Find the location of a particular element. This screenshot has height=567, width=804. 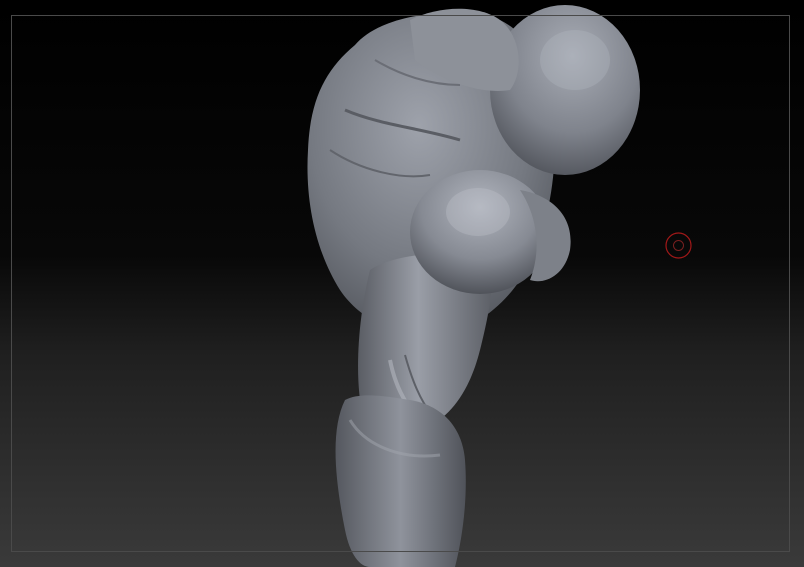

head-highlight is located at coordinates (575, 60).